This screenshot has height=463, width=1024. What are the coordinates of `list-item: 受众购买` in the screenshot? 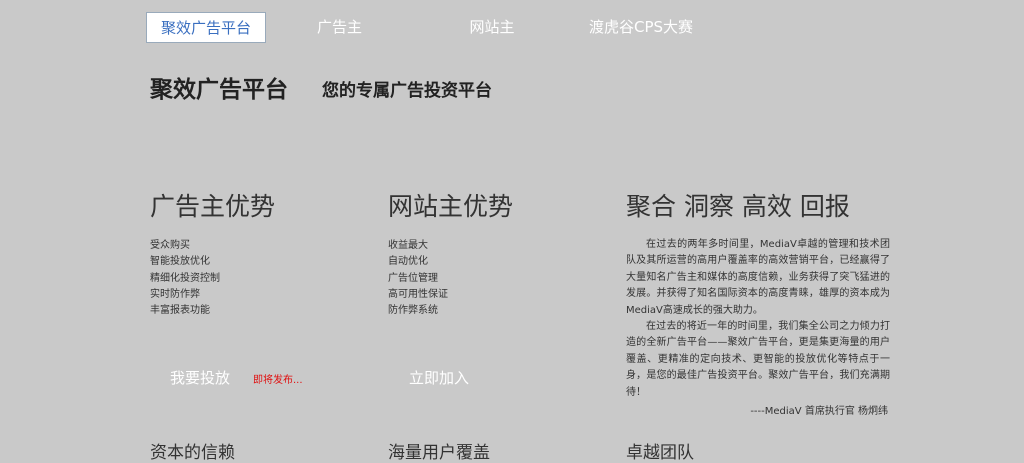 It's located at (170, 245).